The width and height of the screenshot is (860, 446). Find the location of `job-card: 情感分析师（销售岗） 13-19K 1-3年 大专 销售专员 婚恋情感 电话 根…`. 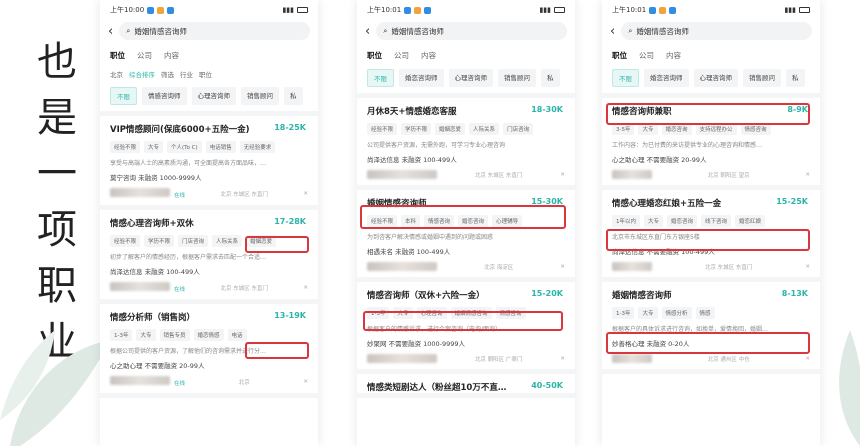

job-card: 情感分析师（销售岗） 13-19K 1-3年 大专 销售专员 婚恋情感 电话 根… is located at coordinates (209, 351).